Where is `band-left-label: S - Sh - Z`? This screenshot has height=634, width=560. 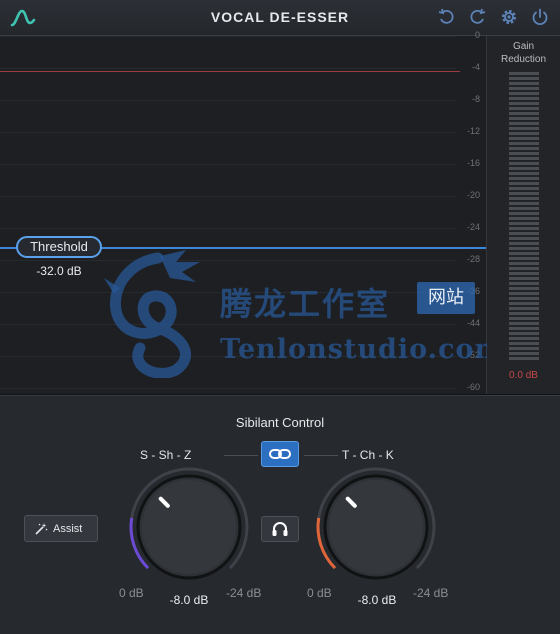
band-left-label: S - Sh - Z is located at coordinates (166, 455).